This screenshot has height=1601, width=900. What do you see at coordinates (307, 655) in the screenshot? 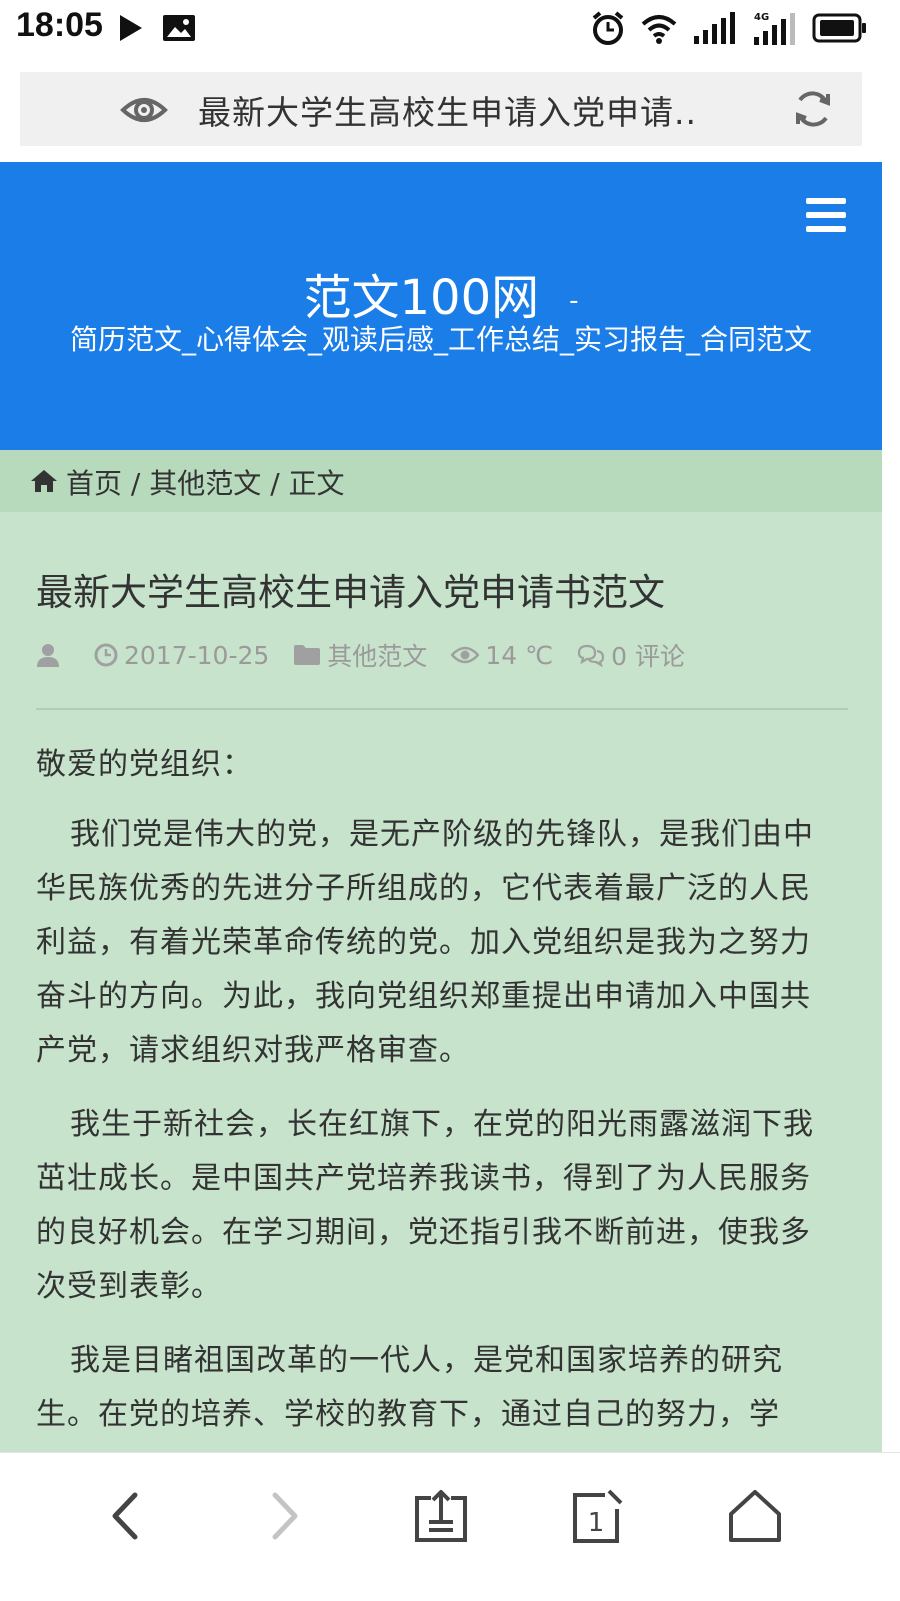
I see `folder-icon` at bounding box center [307, 655].